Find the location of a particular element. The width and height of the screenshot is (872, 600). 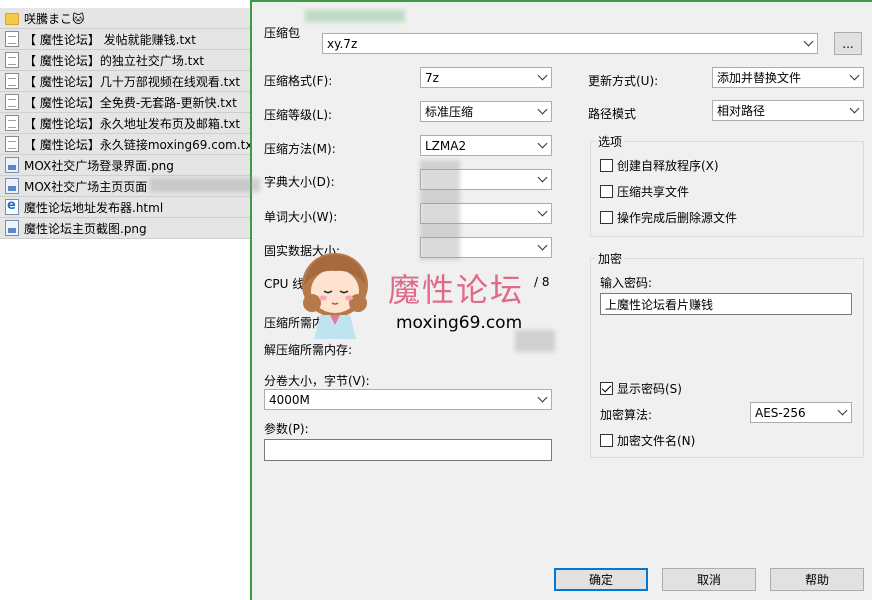

method-value: LZMA2 is located at coordinates (446, 145).